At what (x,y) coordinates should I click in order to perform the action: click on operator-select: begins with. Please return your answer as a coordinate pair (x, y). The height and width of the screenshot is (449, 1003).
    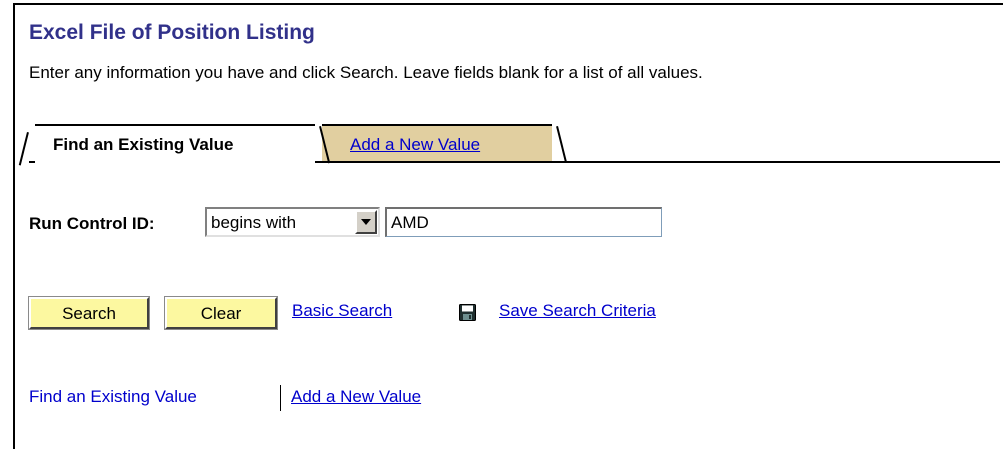
    Looking at the image, I should click on (292, 222).